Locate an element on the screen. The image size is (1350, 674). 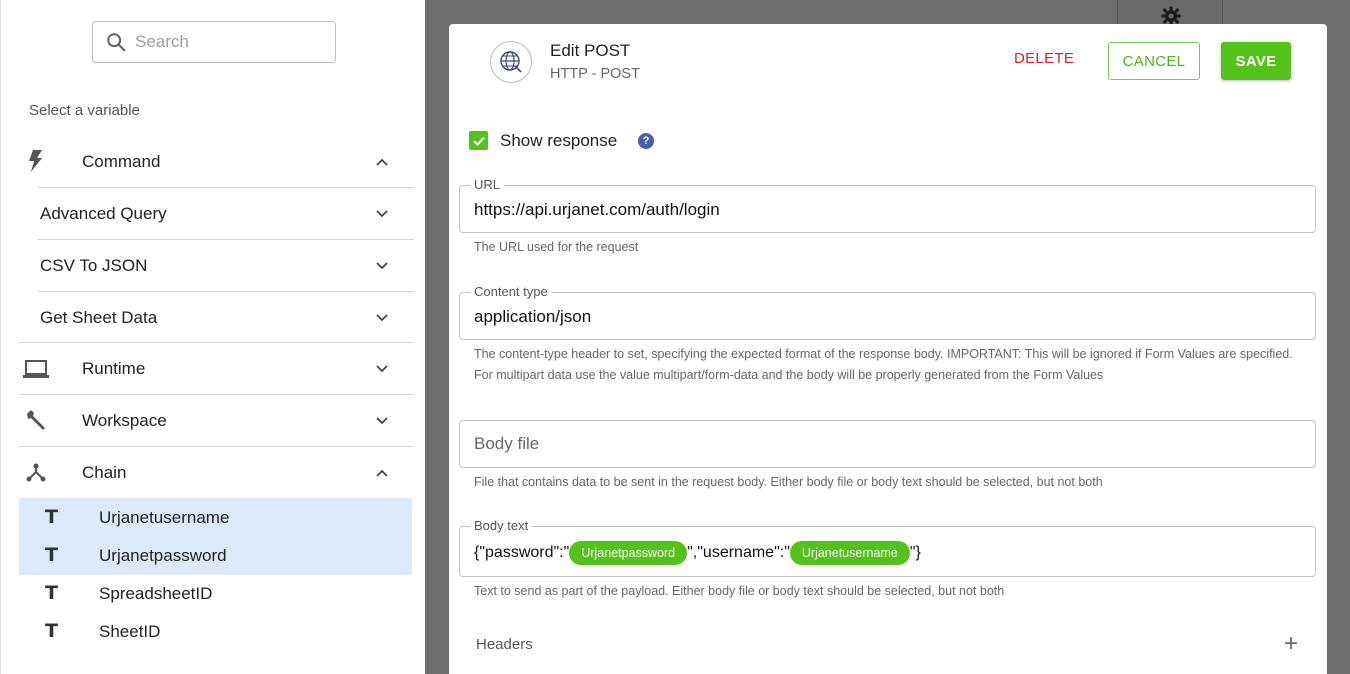
search-input is located at coordinates (225, 42).